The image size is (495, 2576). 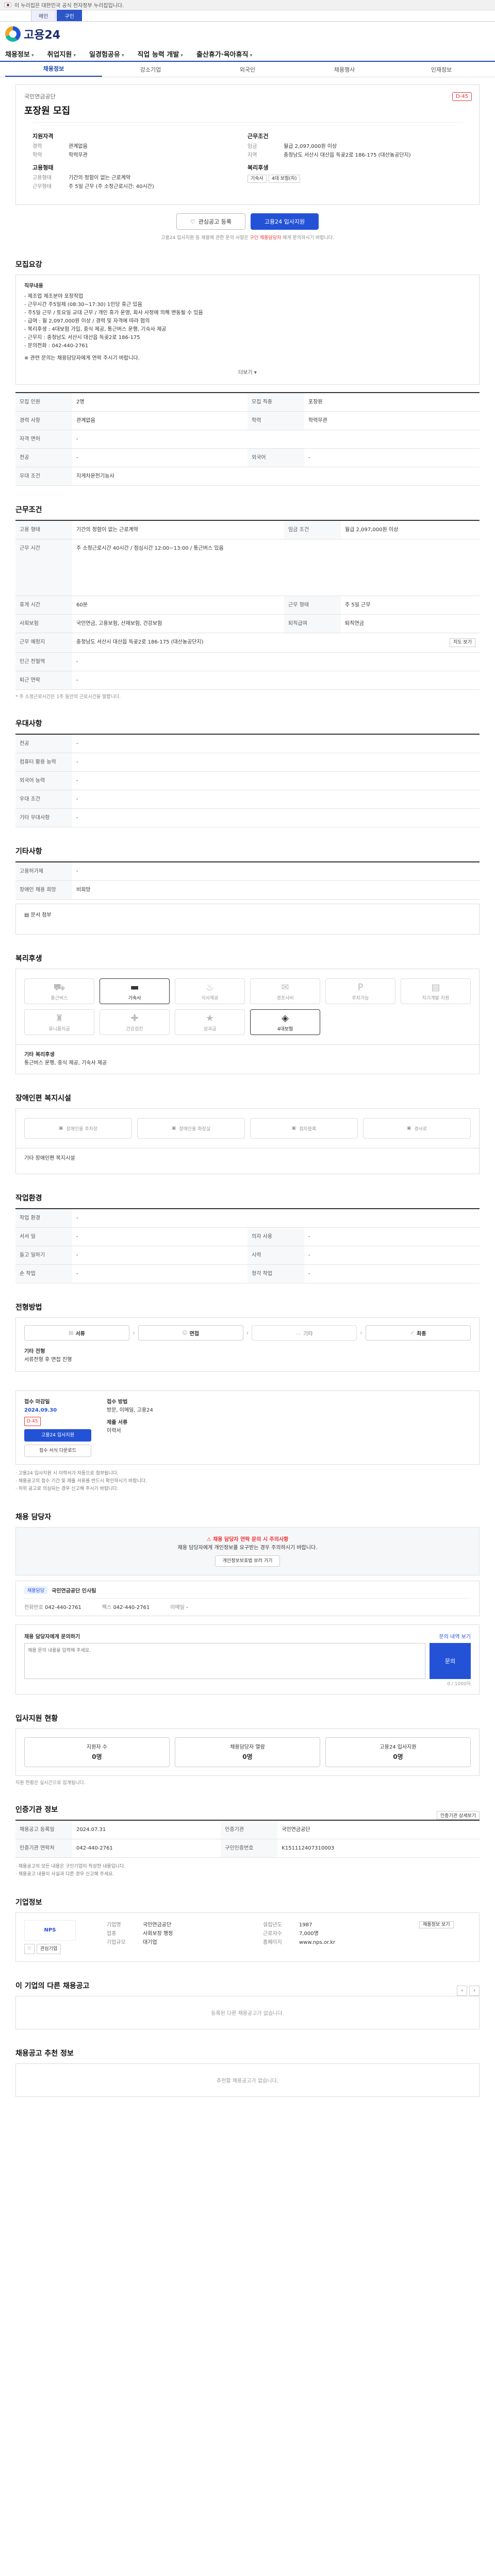 I want to click on site-logo: 고용24, so click(x=247, y=34).